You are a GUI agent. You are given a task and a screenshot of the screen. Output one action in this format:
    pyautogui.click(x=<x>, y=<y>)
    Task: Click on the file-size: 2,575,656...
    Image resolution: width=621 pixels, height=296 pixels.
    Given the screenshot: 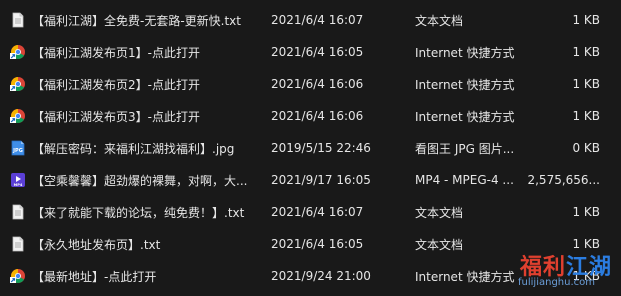 What is the action you would take?
    pyautogui.click(x=563, y=180)
    